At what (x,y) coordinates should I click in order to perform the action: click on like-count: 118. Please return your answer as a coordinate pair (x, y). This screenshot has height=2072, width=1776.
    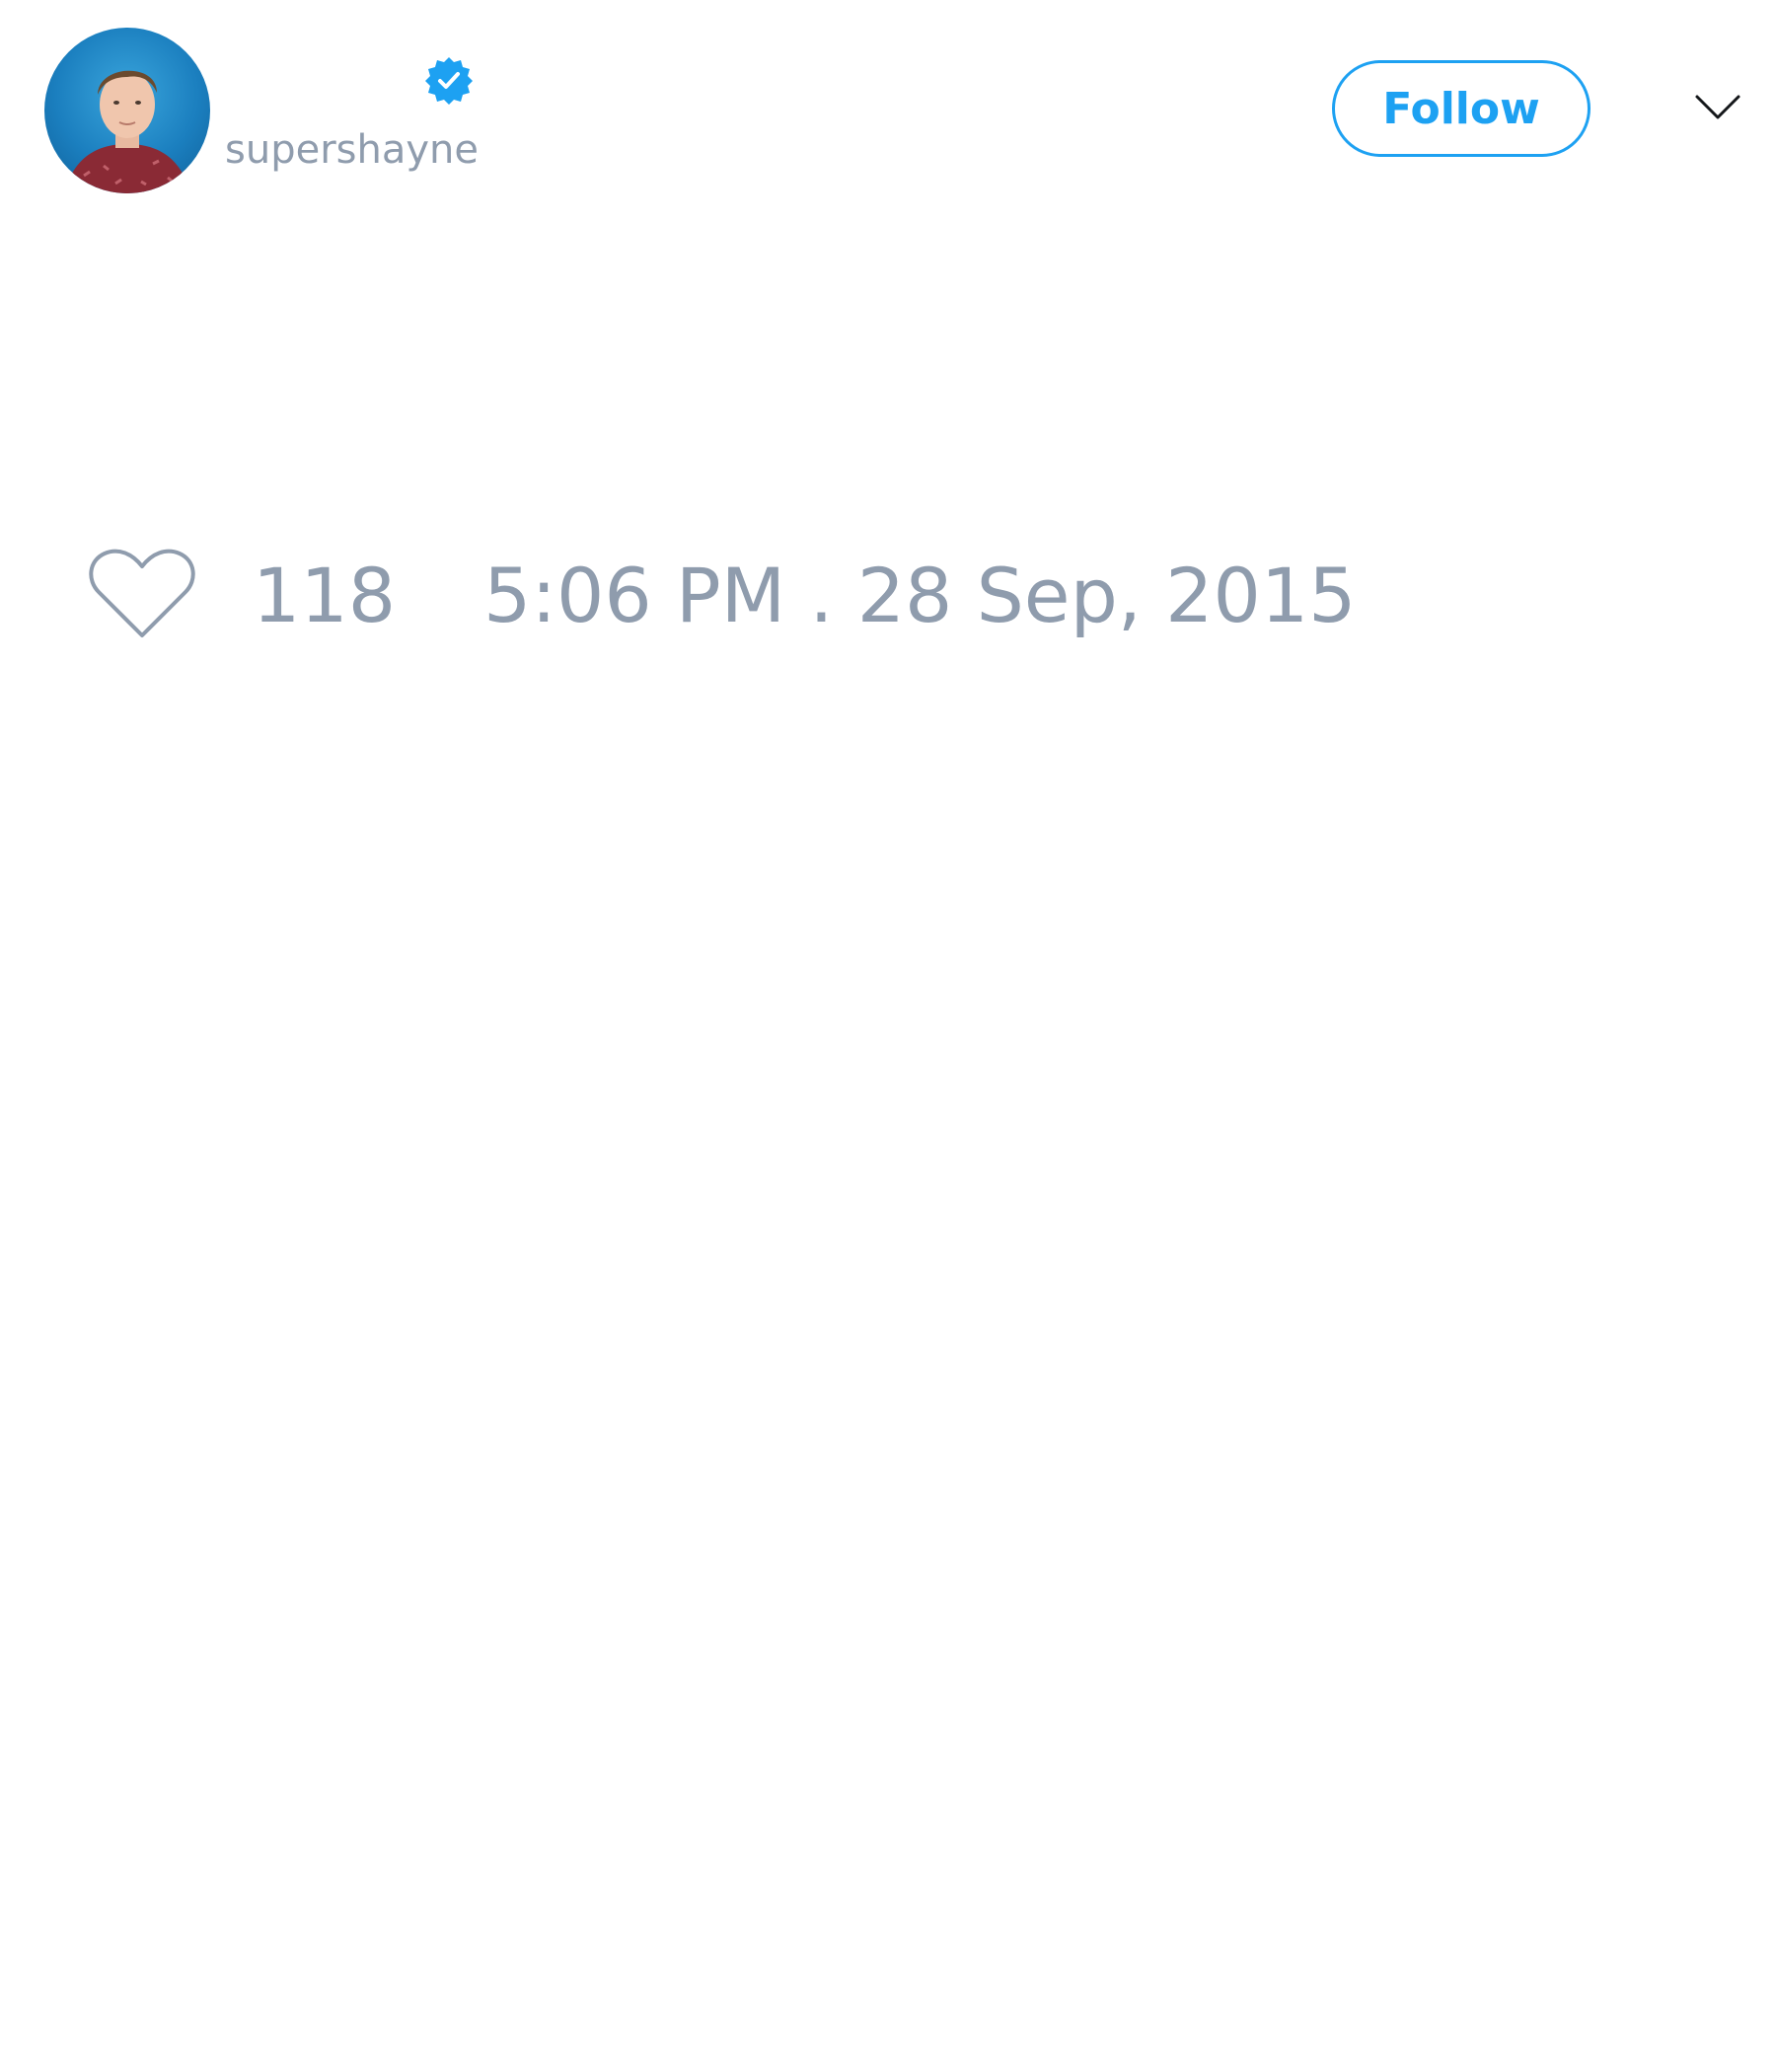
    Looking at the image, I should click on (325, 596).